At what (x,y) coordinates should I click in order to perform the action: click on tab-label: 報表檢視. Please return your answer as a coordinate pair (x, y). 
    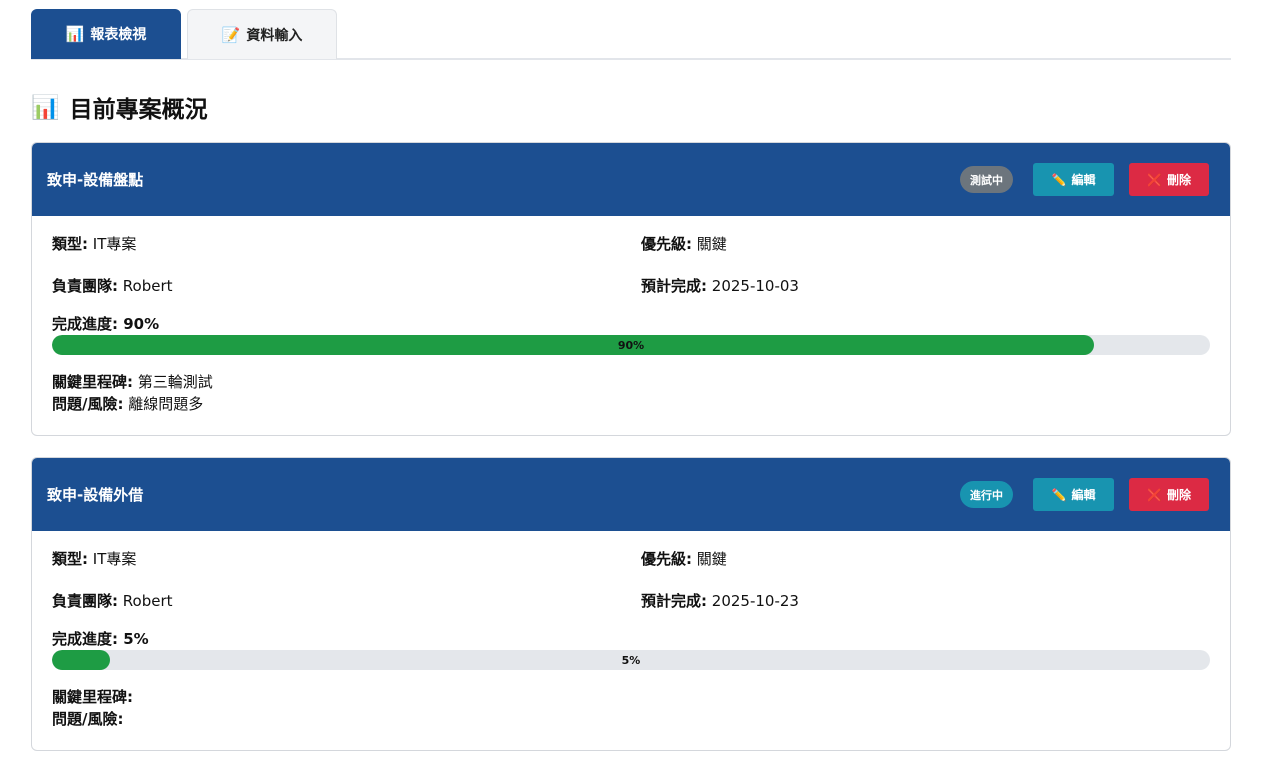
    Looking at the image, I should click on (118, 35).